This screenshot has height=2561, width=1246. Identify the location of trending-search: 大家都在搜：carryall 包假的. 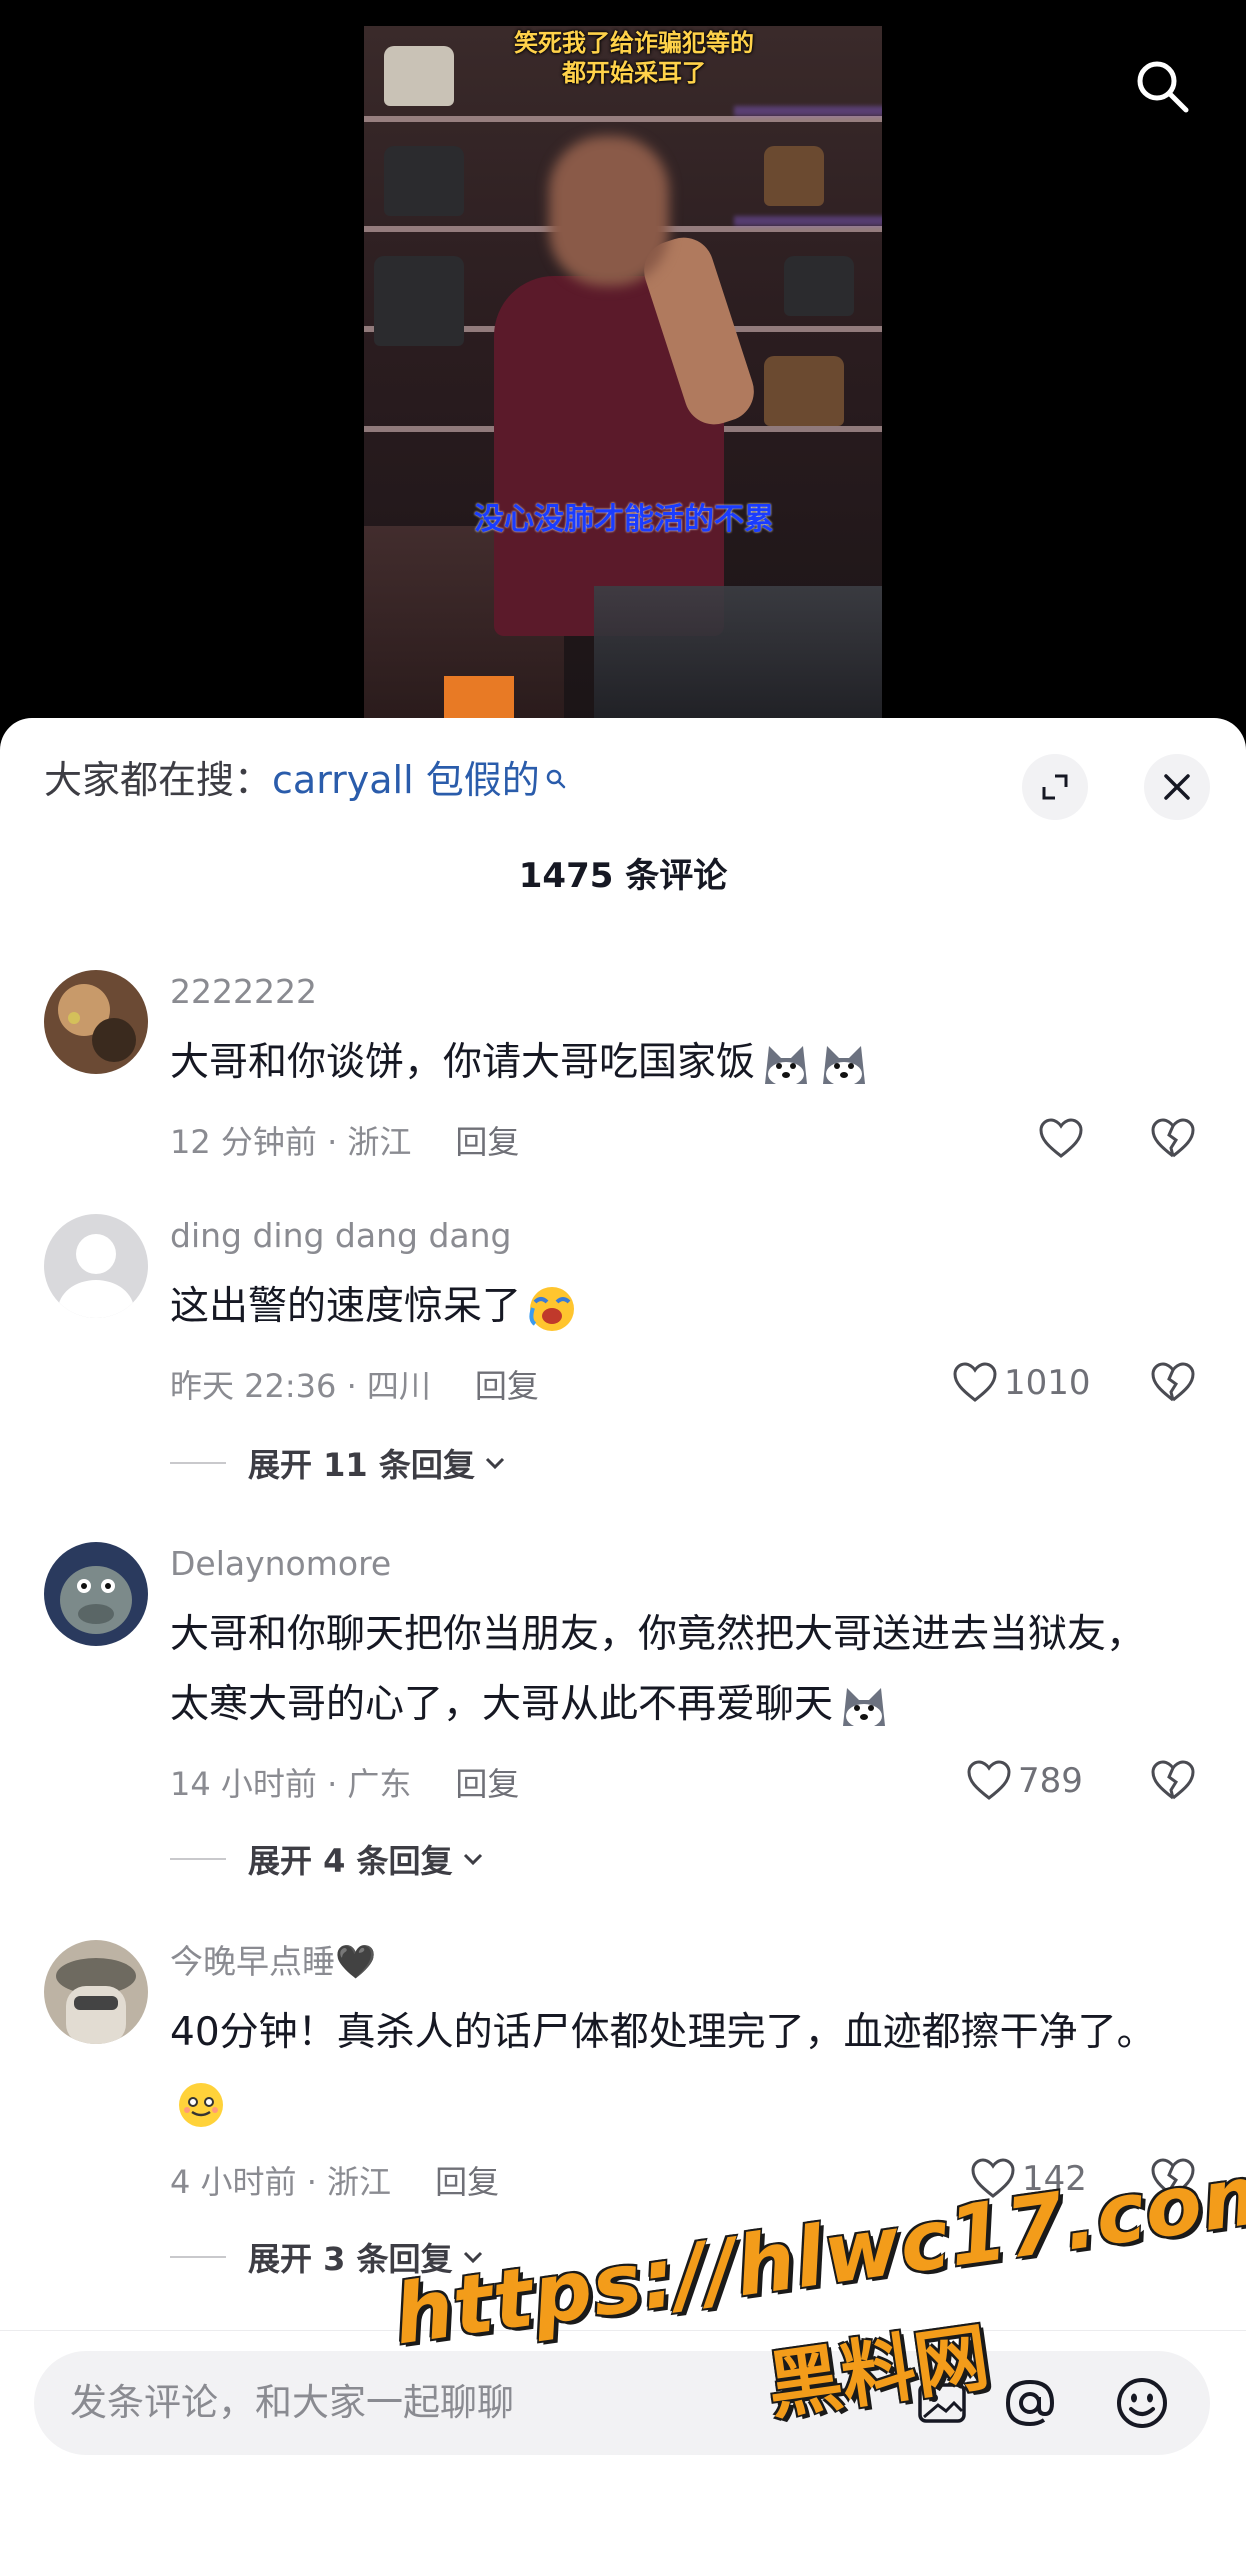
(306, 780).